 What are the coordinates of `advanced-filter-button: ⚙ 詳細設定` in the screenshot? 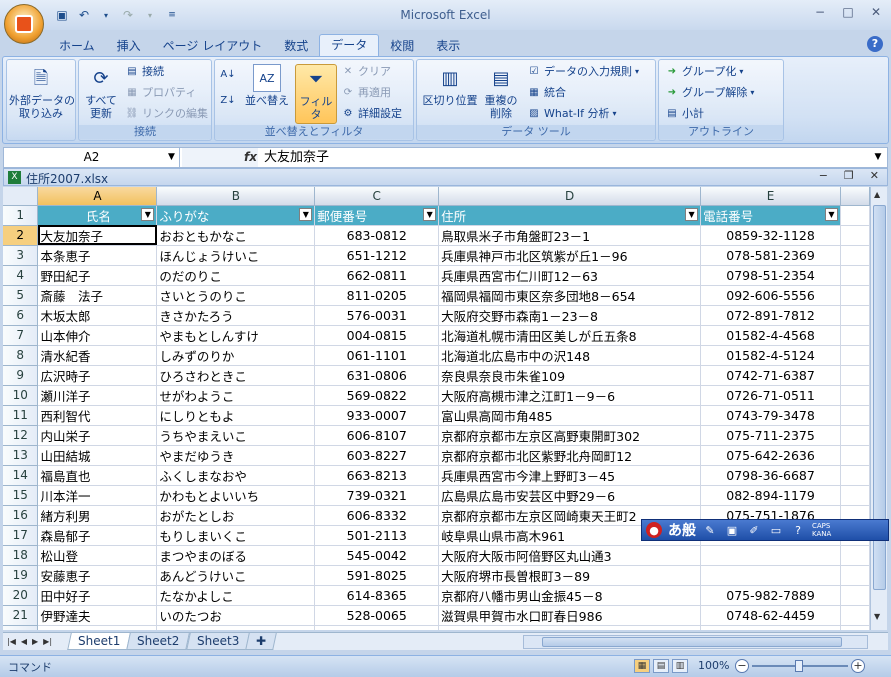 It's located at (371, 114).